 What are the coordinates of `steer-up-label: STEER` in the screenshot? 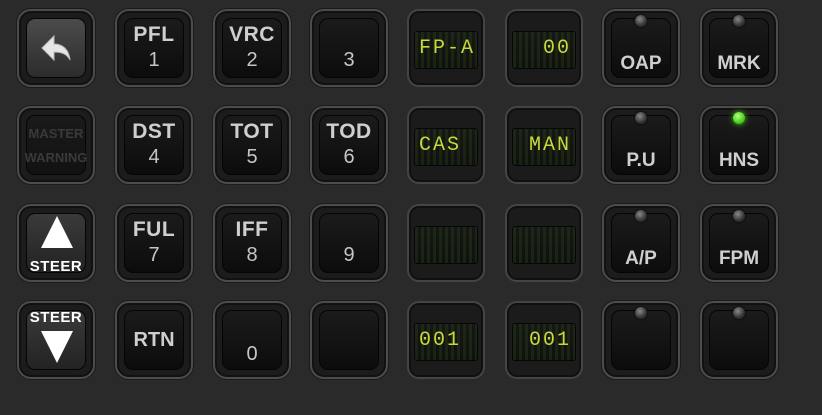 It's located at (56, 266).